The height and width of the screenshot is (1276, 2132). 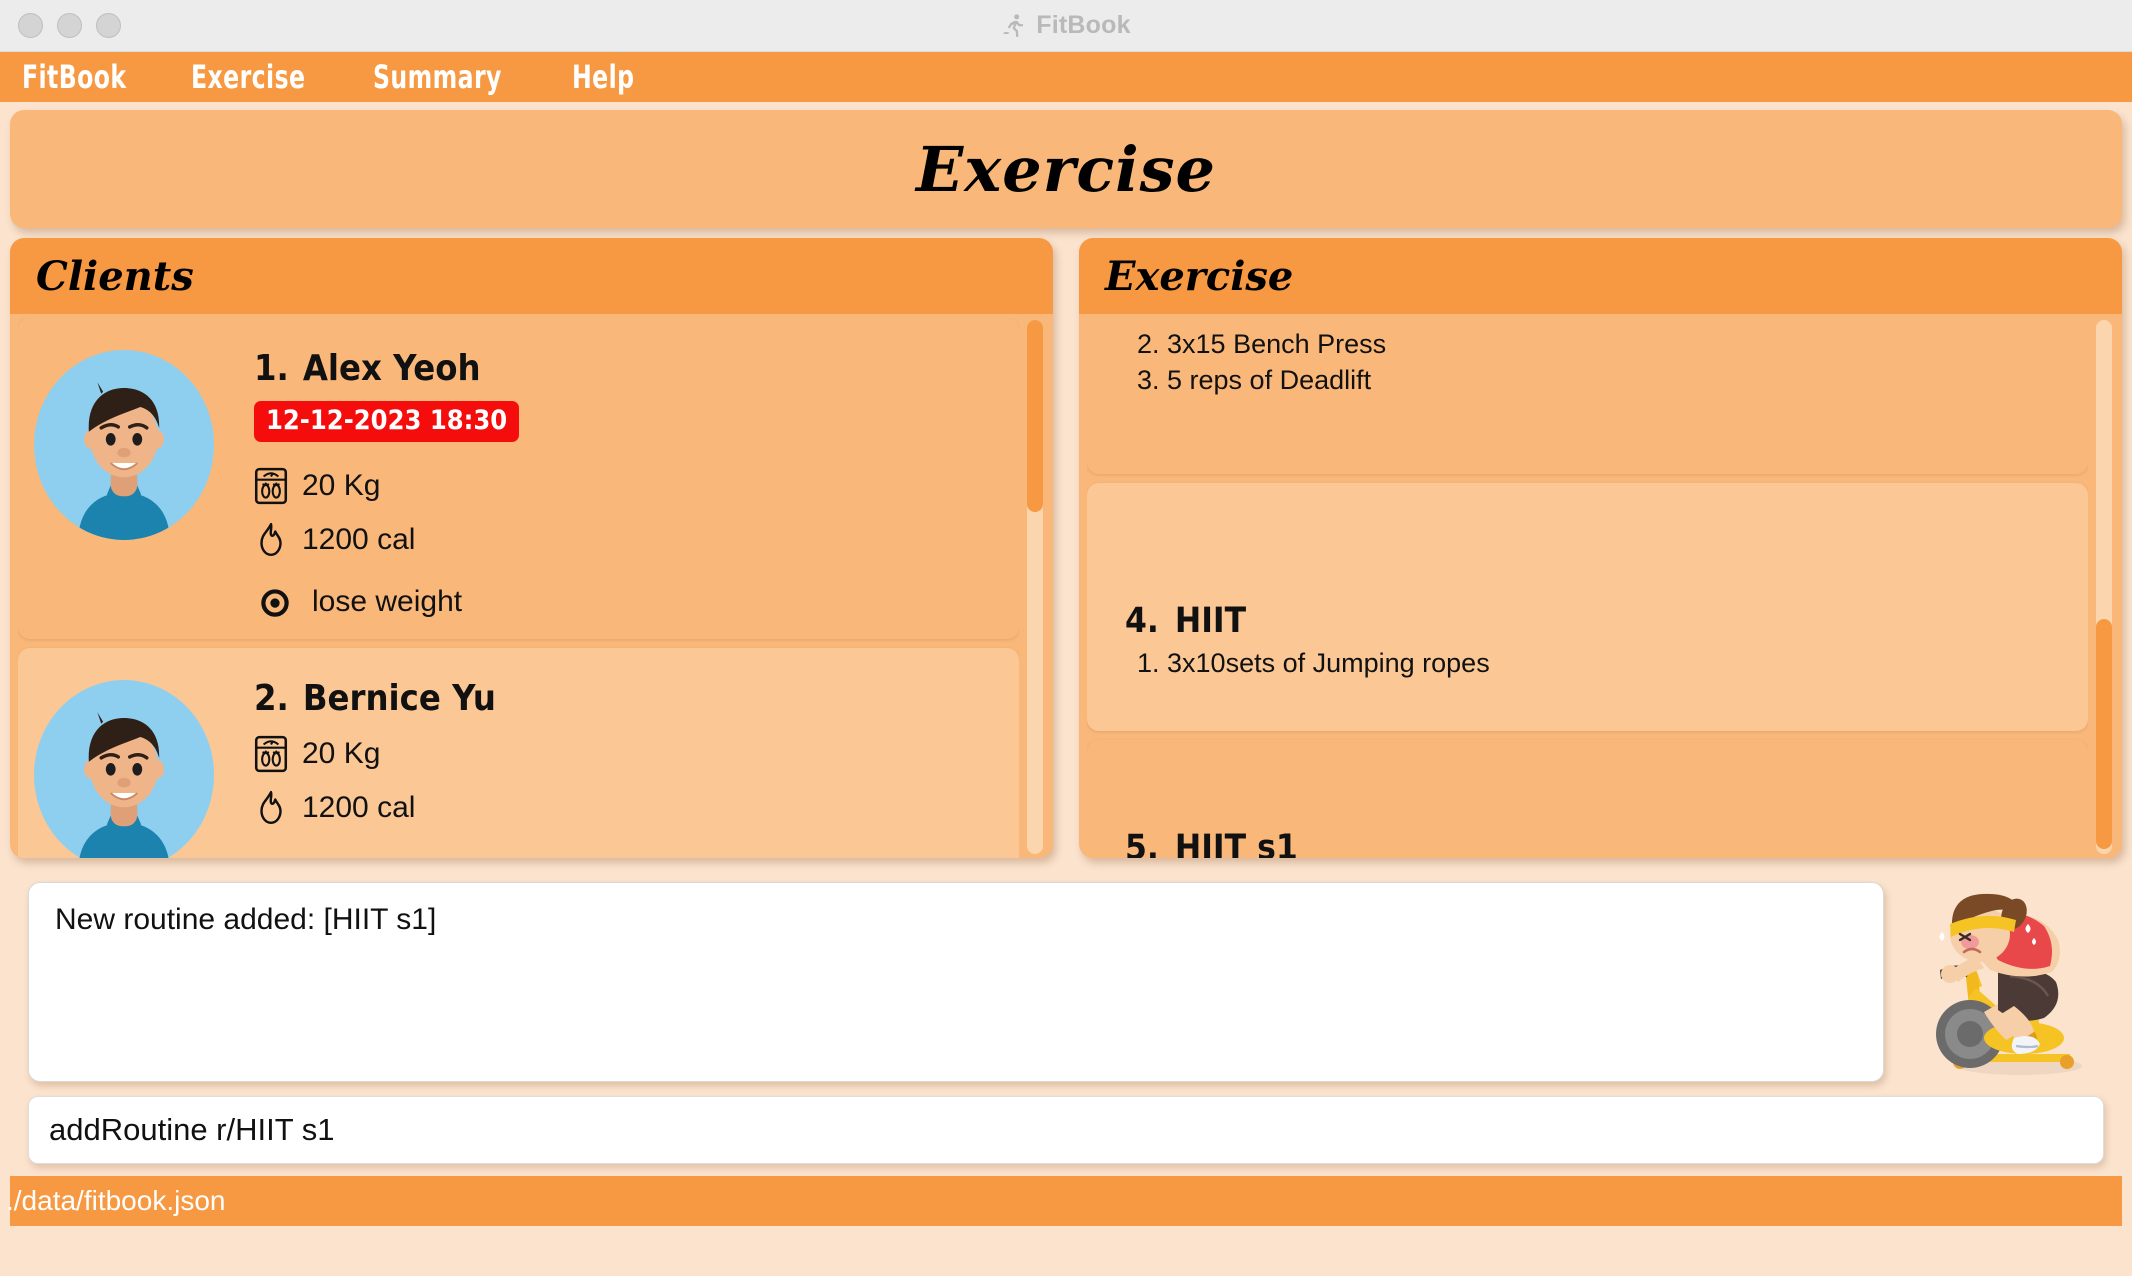 I want to click on client-date-badge: 12-12-2023 18:30, so click(x=387, y=421).